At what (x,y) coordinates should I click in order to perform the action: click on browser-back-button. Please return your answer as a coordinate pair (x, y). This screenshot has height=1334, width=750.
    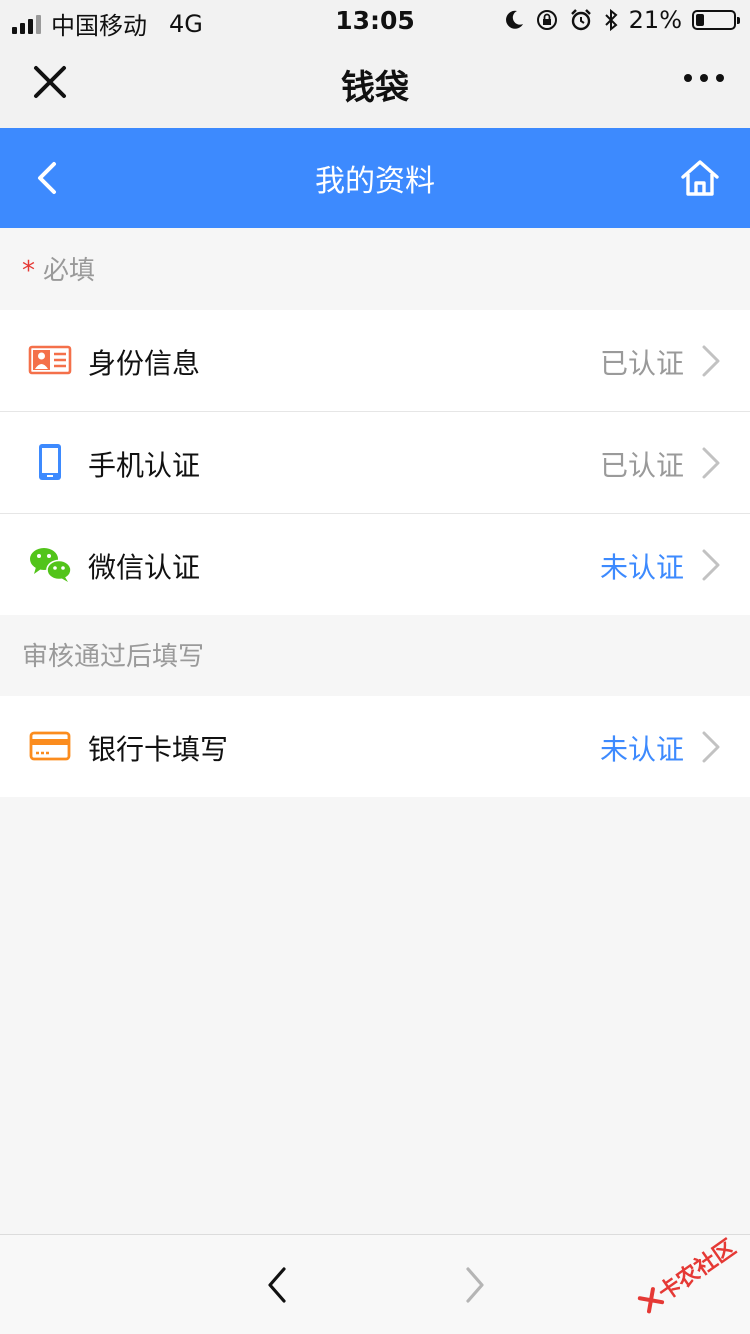
    Looking at the image, I should click on (277, 1285).